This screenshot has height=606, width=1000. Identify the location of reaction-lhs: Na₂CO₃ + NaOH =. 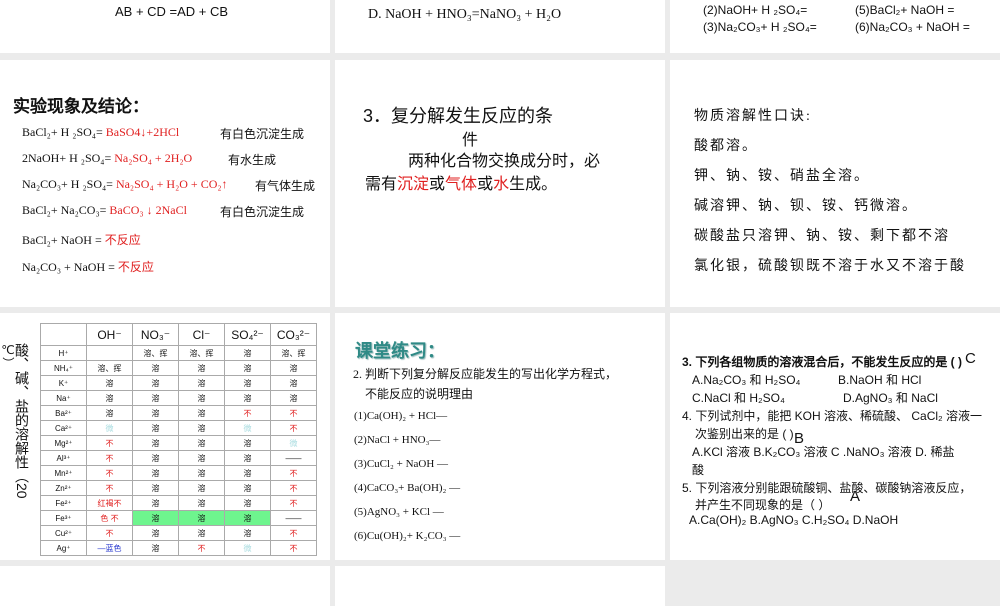
(70, 267).